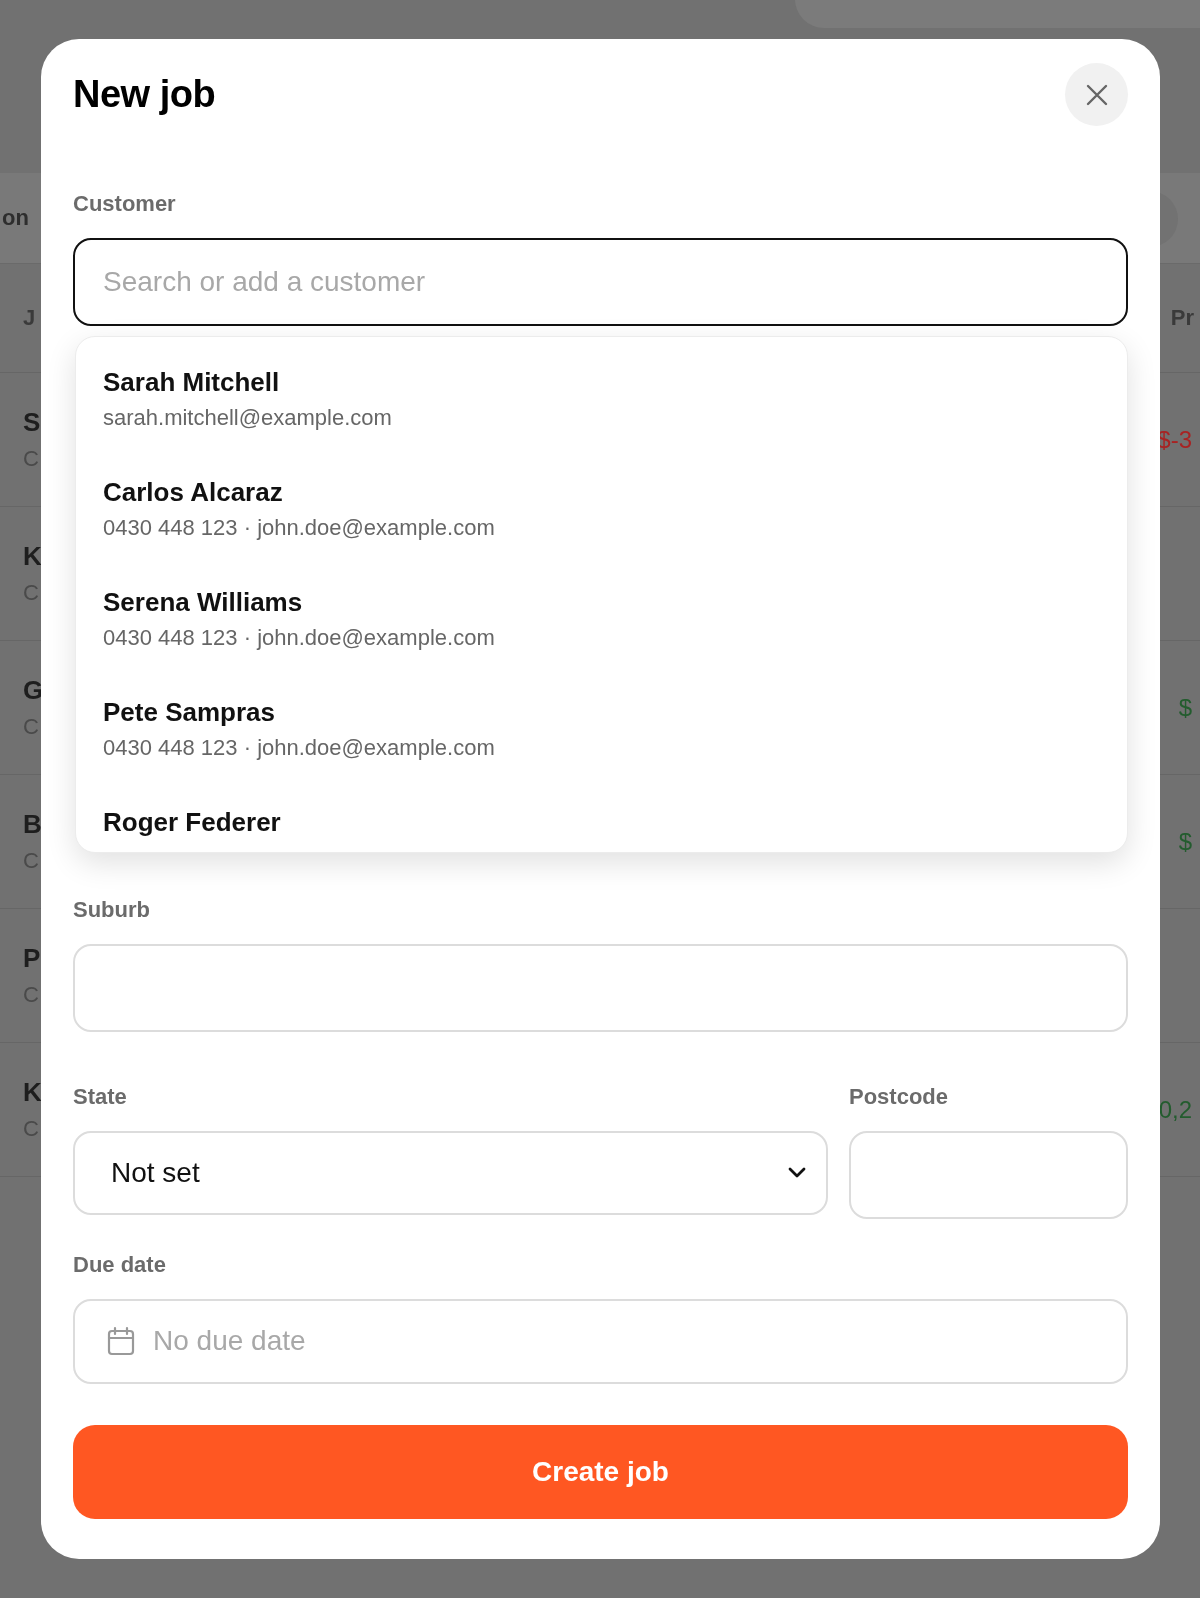  Describe the element at coordinates (32, 824) in the screenshot. I see `row-title: B` at that location.